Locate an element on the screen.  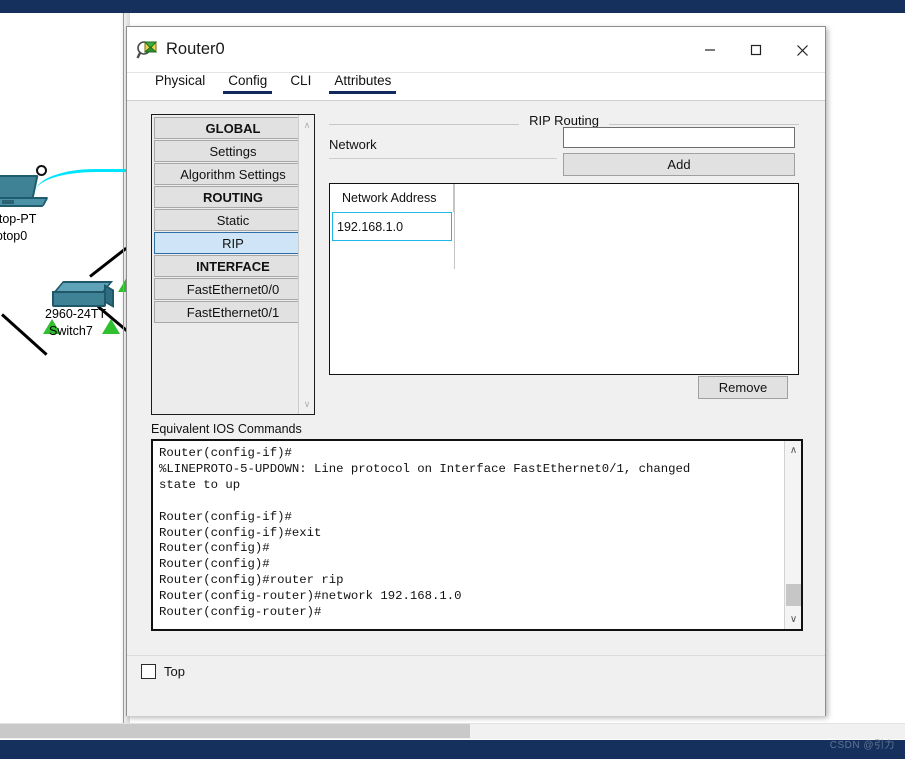
sidebar-item-fastethernet0-1-label: FastEthernet0/1 is located at coordinates (233, 312).